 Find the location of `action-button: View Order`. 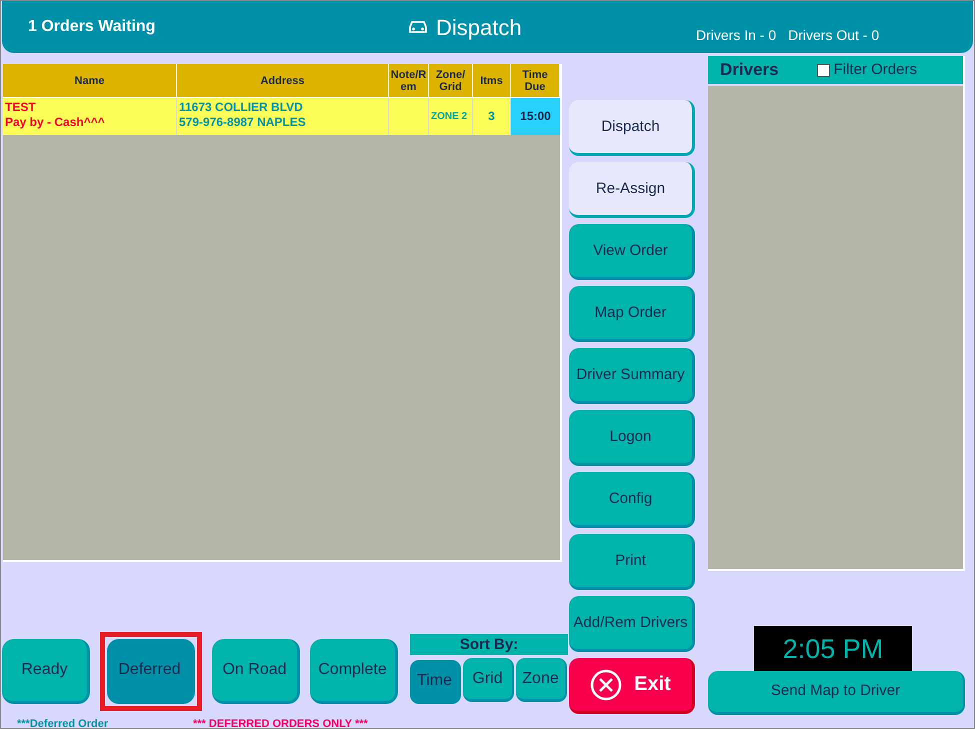

action-button: View Order is located at coordinates (632, 252).